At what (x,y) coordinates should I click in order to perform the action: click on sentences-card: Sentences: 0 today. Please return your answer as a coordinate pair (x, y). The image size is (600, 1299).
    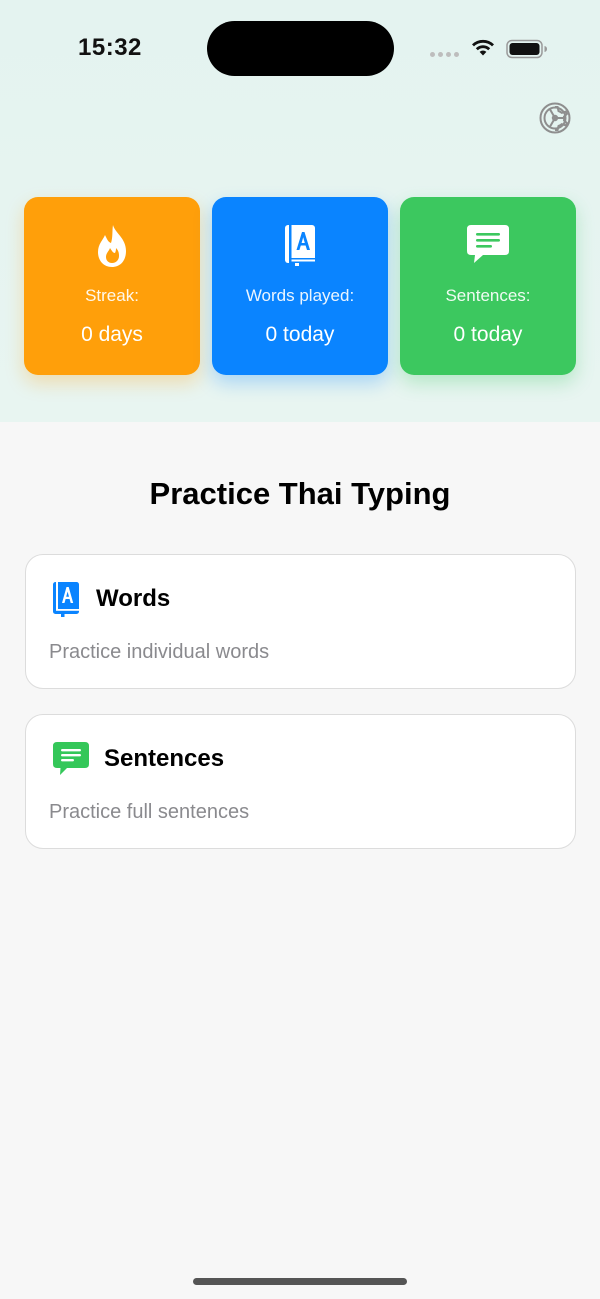
    Looking at the image, I should click on (488, 286).